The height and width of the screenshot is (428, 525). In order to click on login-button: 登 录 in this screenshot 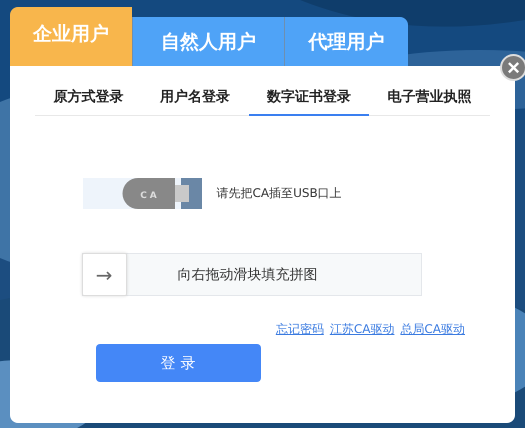, I will do `click(178, 363)`.